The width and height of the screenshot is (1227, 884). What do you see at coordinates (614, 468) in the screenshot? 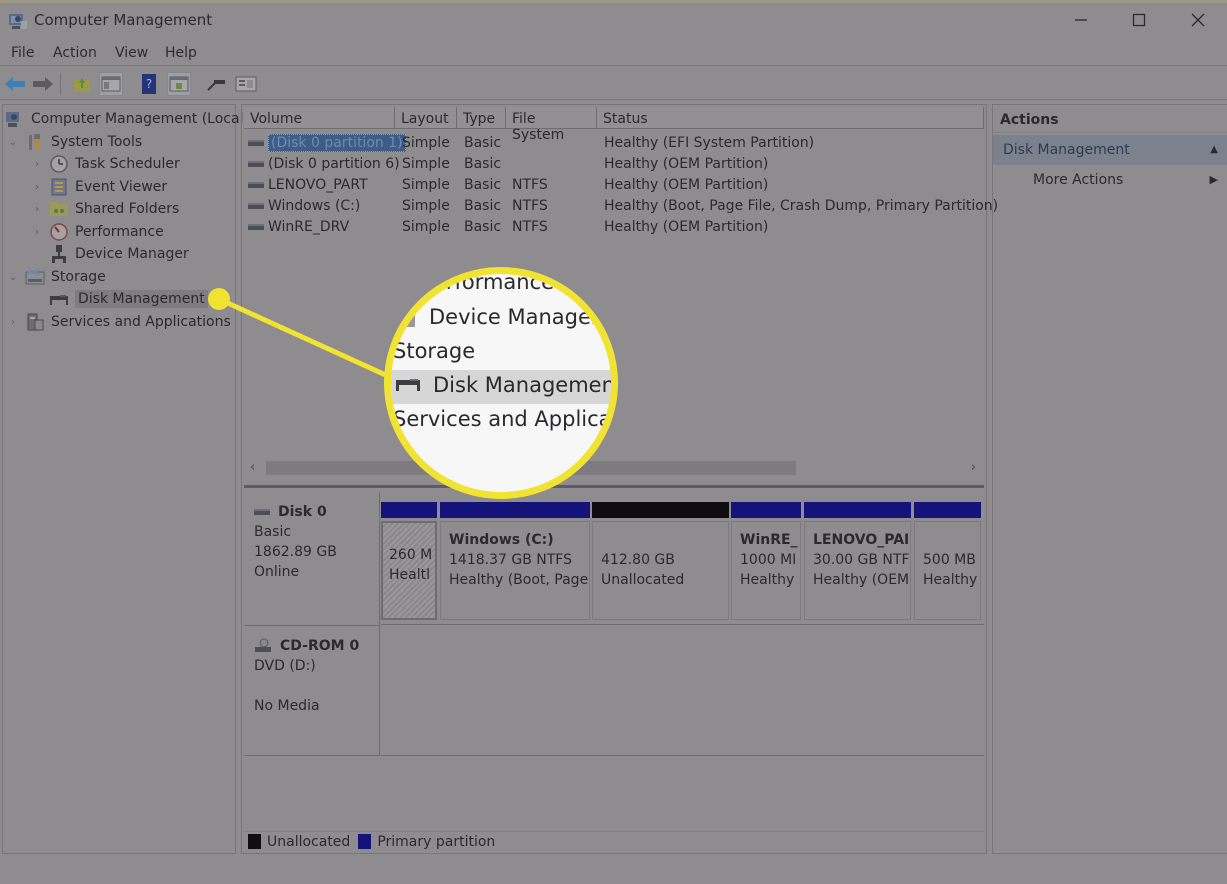
I see `horizontal-scrollbar: ‹ ›` at bounding box center [614, 468].